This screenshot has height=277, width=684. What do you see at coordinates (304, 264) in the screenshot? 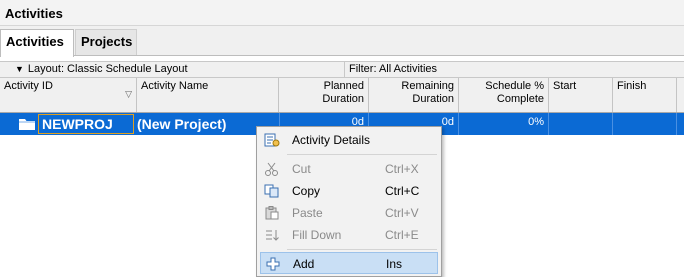
I see `menu-item-label: Add` at bounding box center [304, 264].